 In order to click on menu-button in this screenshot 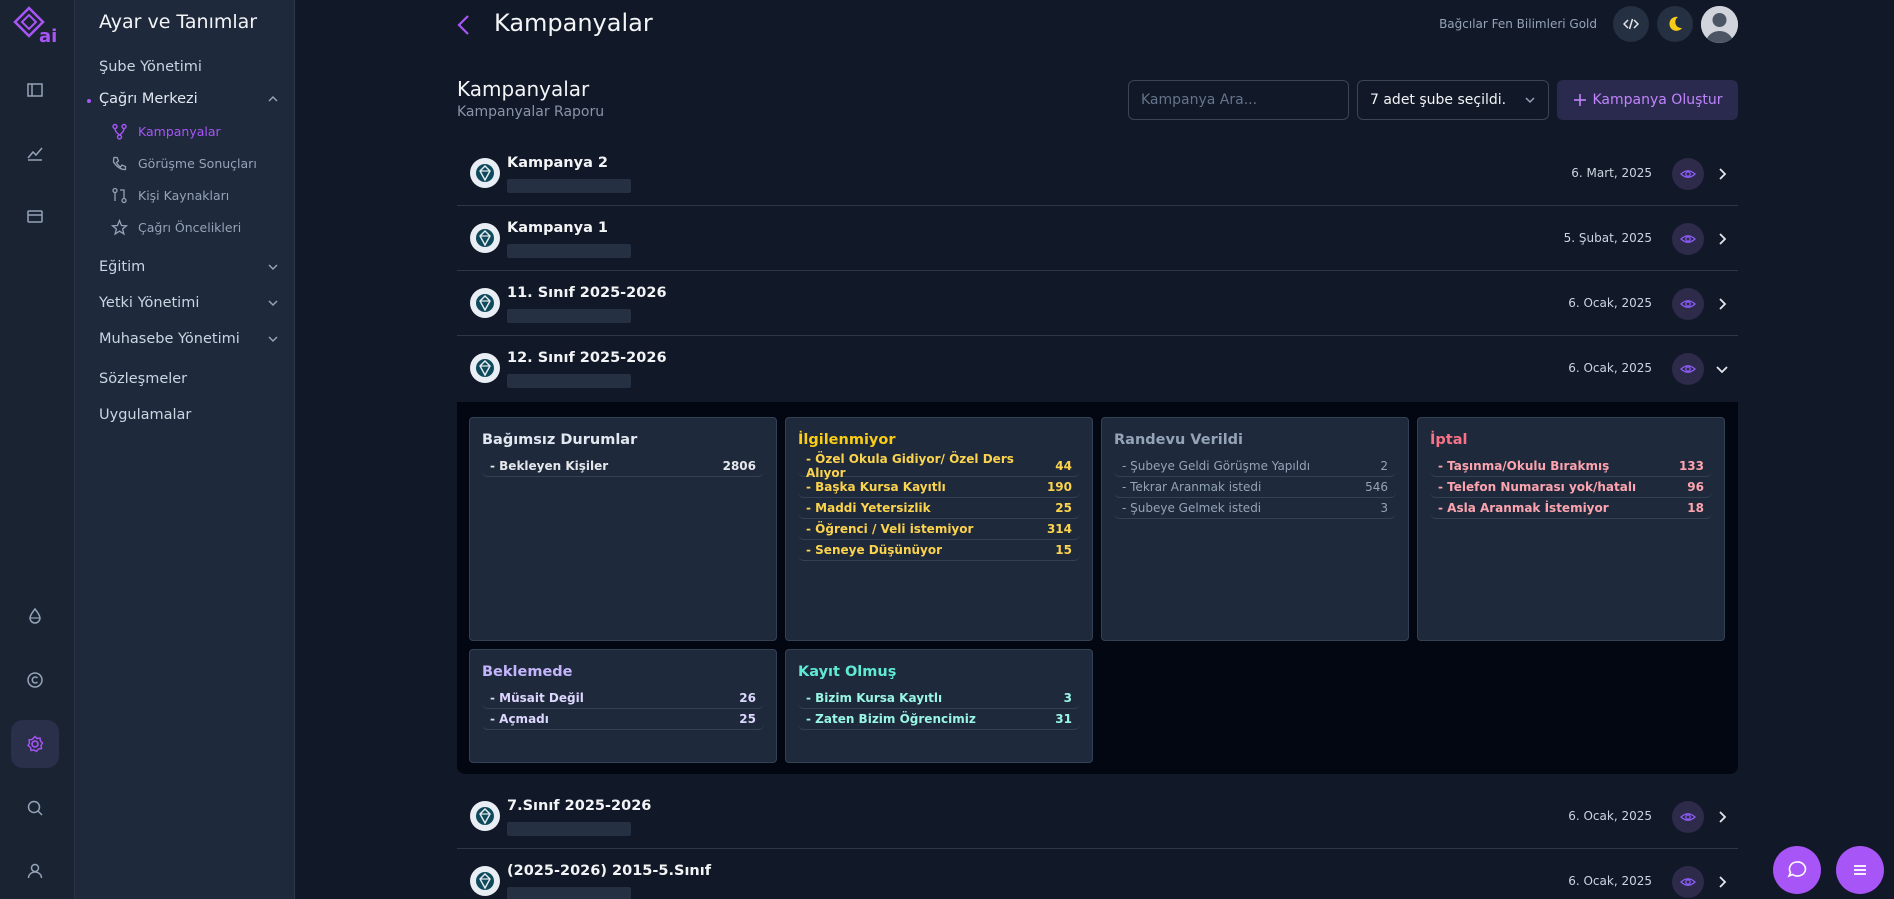, I will do `click(1860, 870)`.